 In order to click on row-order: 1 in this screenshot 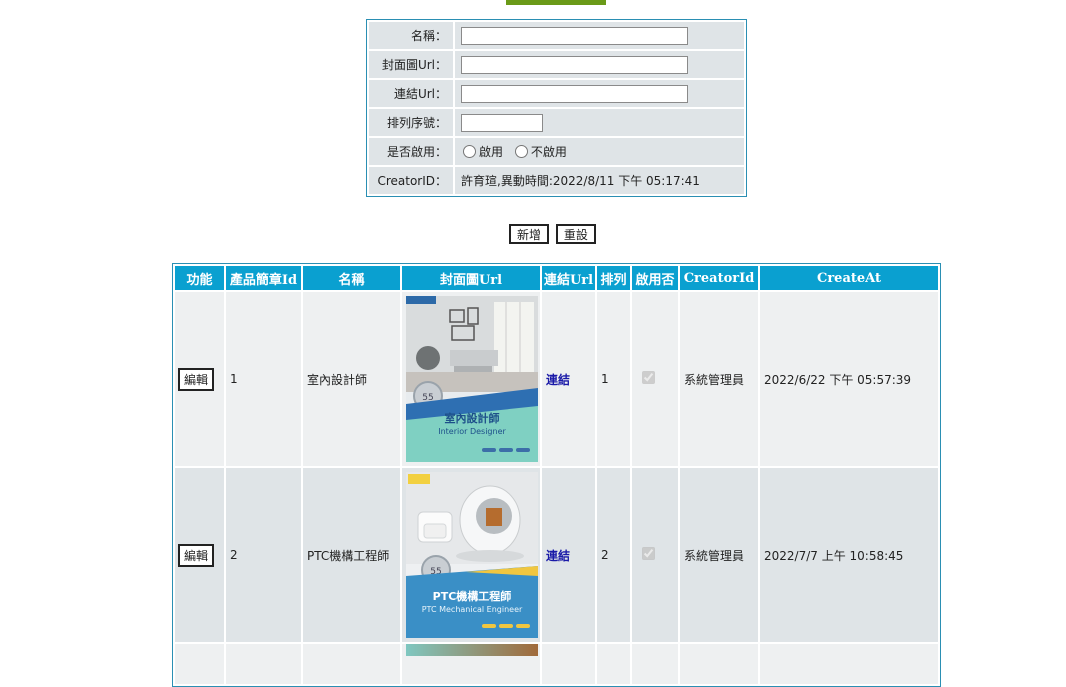, I will do `click(613, 379)`.